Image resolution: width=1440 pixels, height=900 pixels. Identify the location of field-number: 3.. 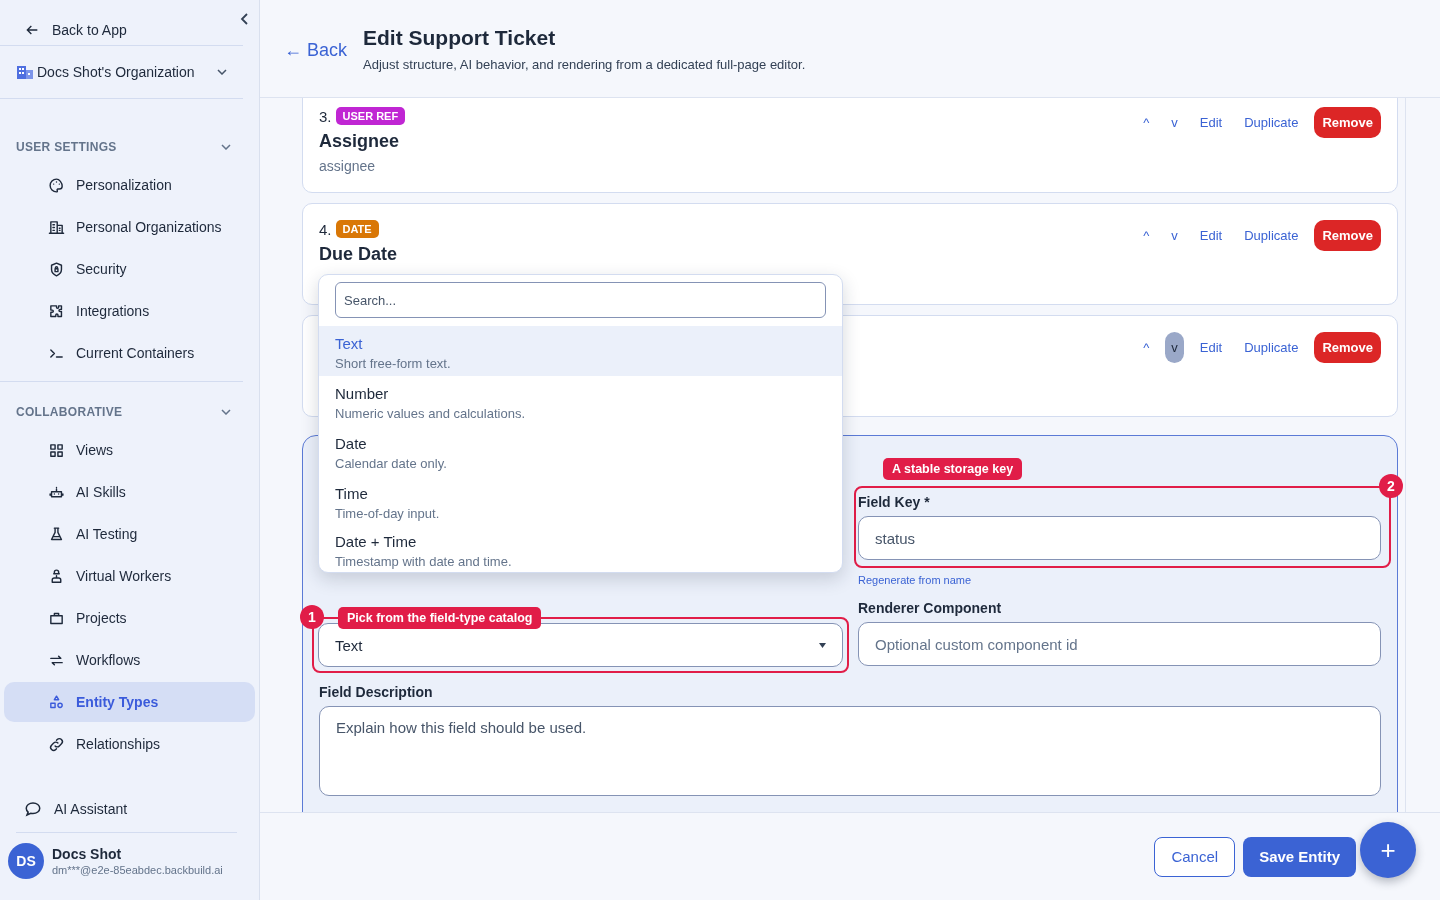
(325, 116).